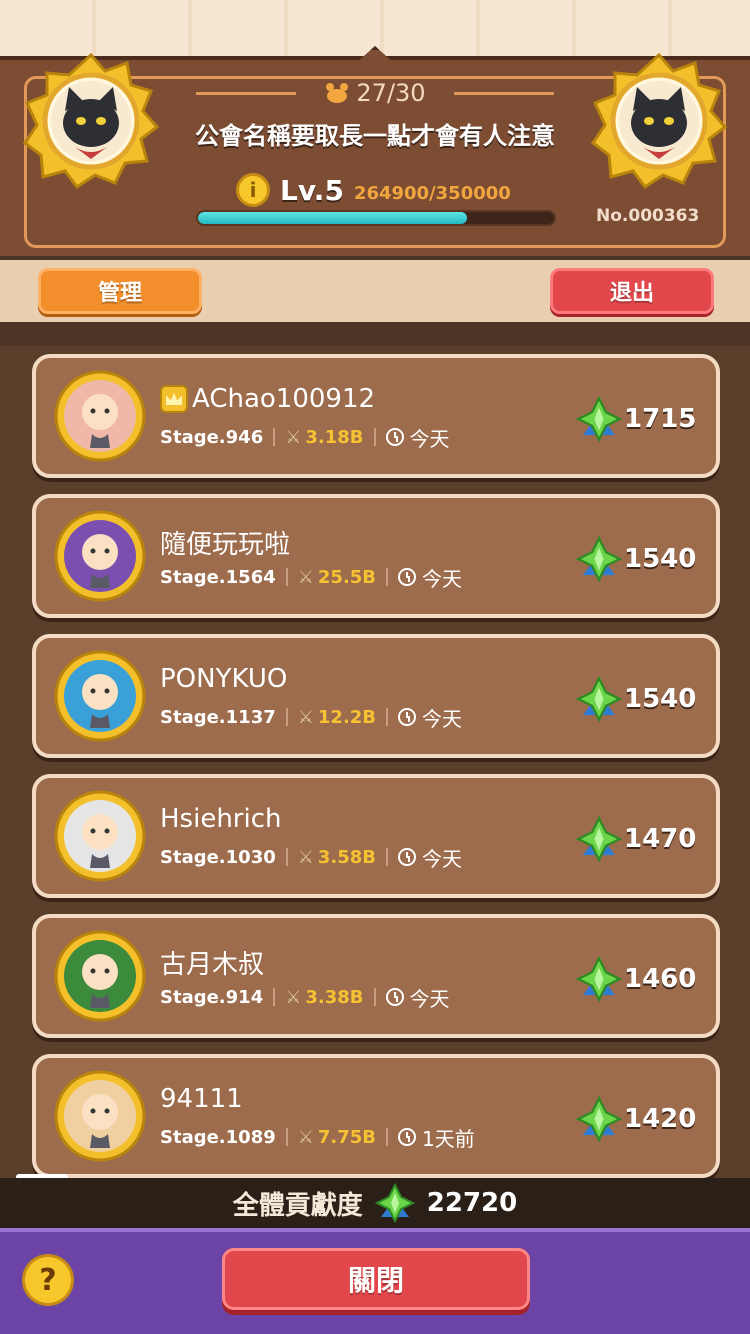 The image size is (750, 1334). What do you see at coordinates (218, 577) in the screenshot?
I see `member-stage: Stage.1564` at bounding box center [218, 577].